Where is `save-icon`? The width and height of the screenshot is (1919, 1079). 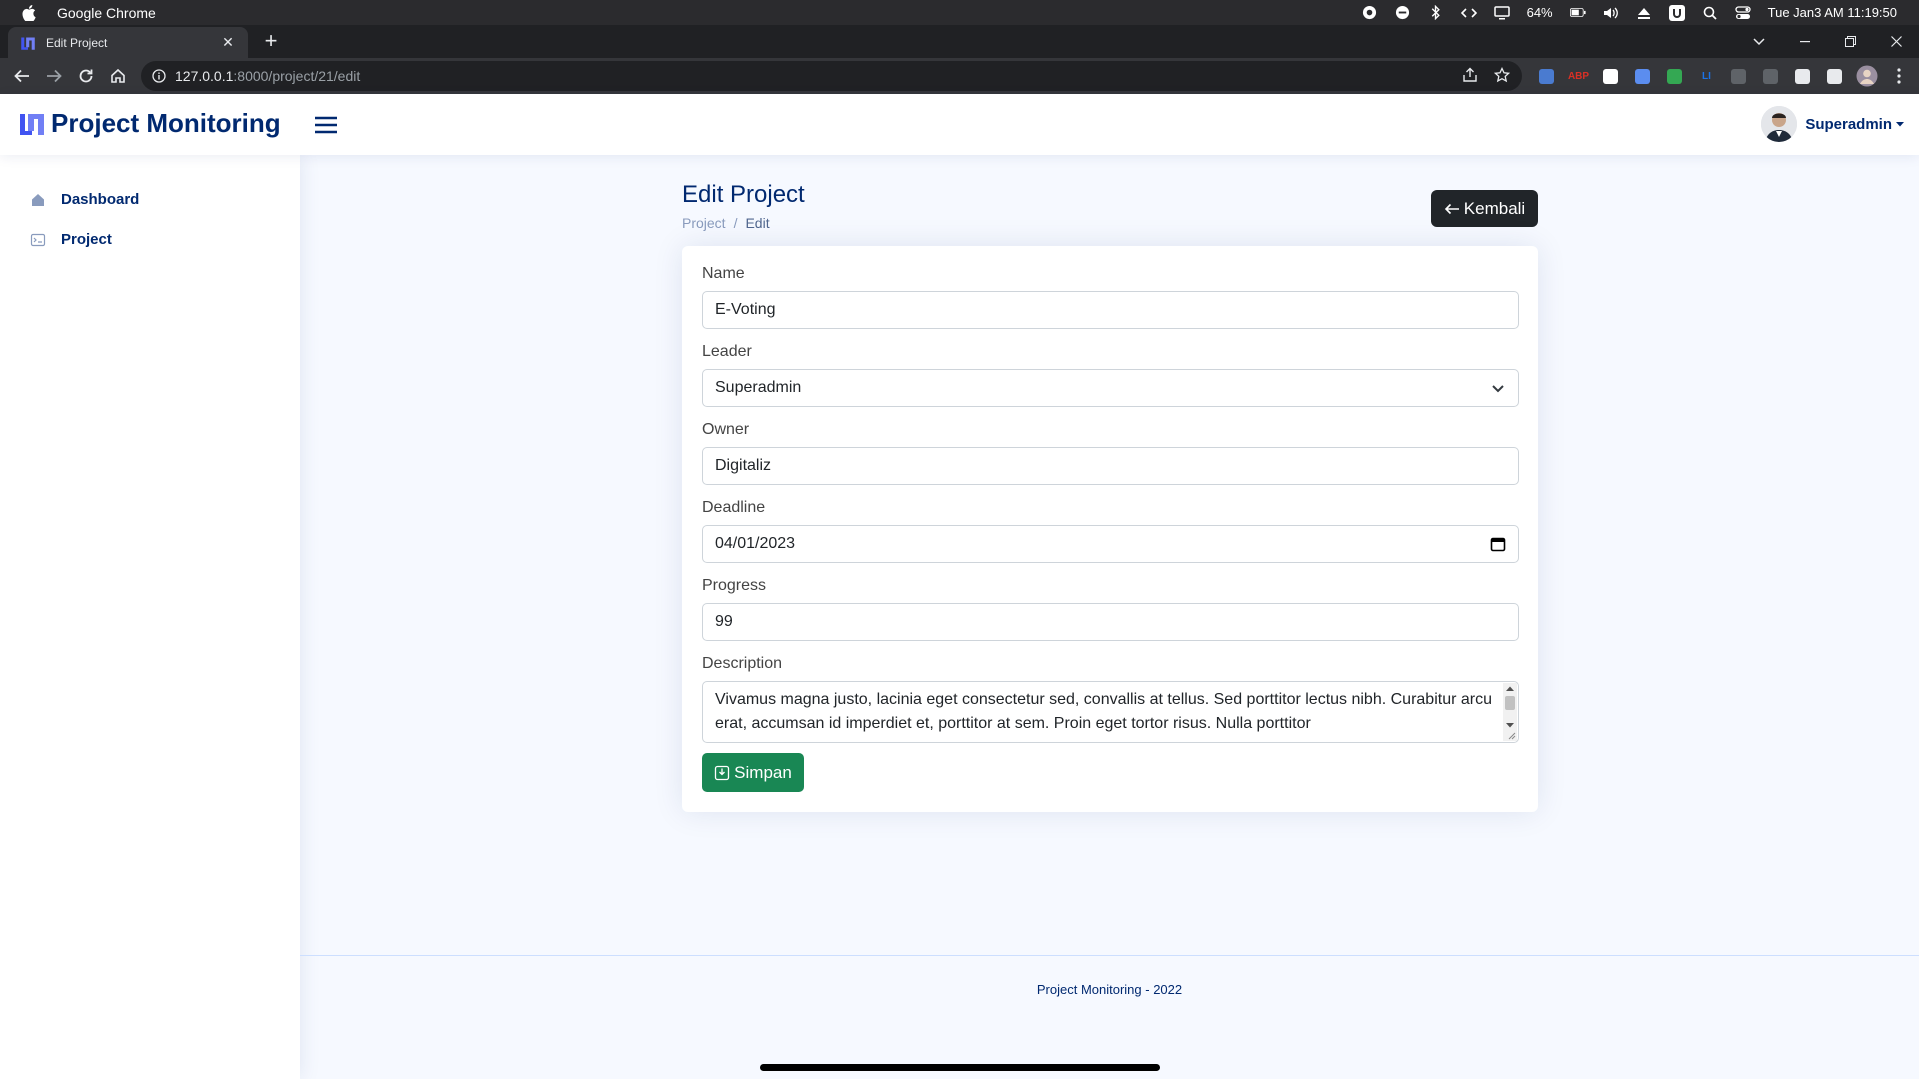
save-icon is located at coordinates (722, 772).